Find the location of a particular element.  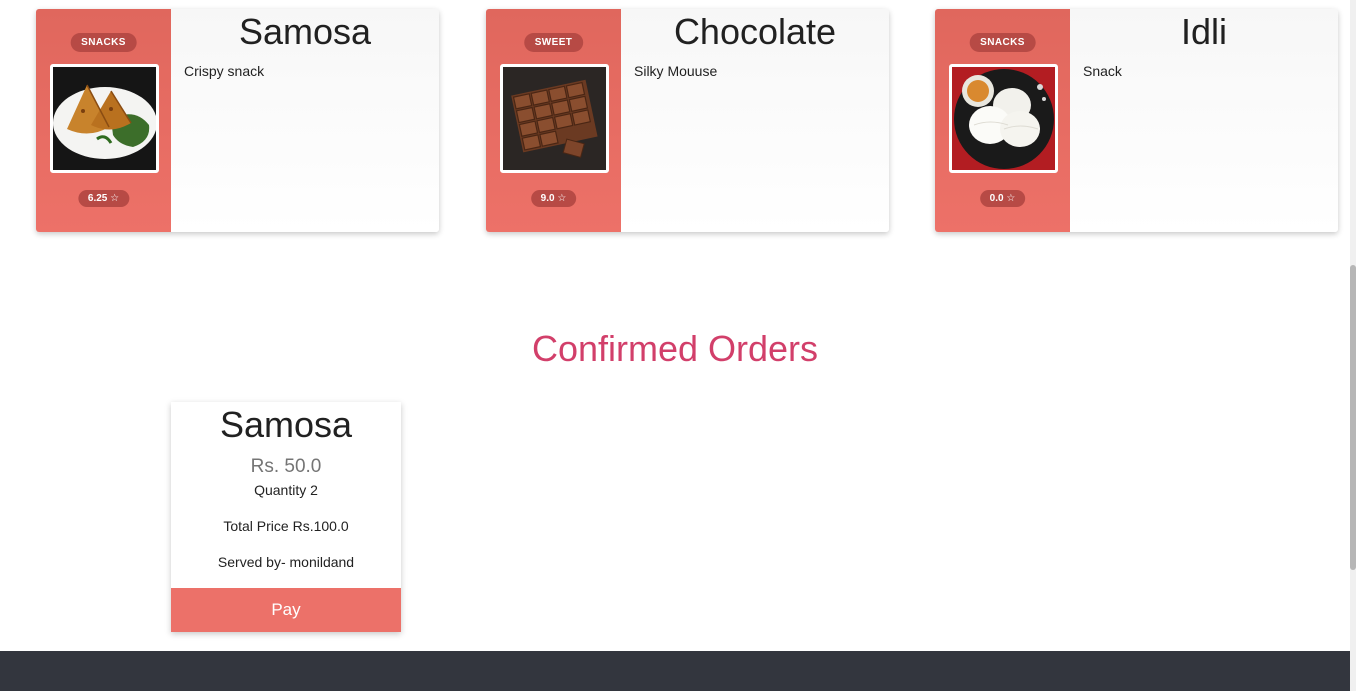

order-price: Rs. 50.0 is located at coordinates (286, 466).